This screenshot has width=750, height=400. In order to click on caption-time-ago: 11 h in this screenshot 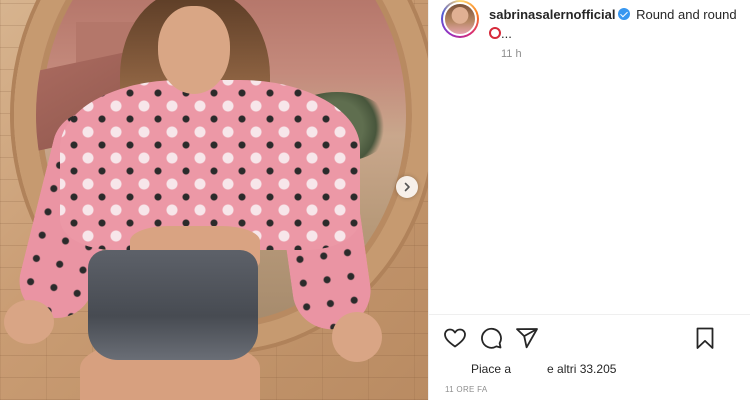, I will do `click(511, 54)`.